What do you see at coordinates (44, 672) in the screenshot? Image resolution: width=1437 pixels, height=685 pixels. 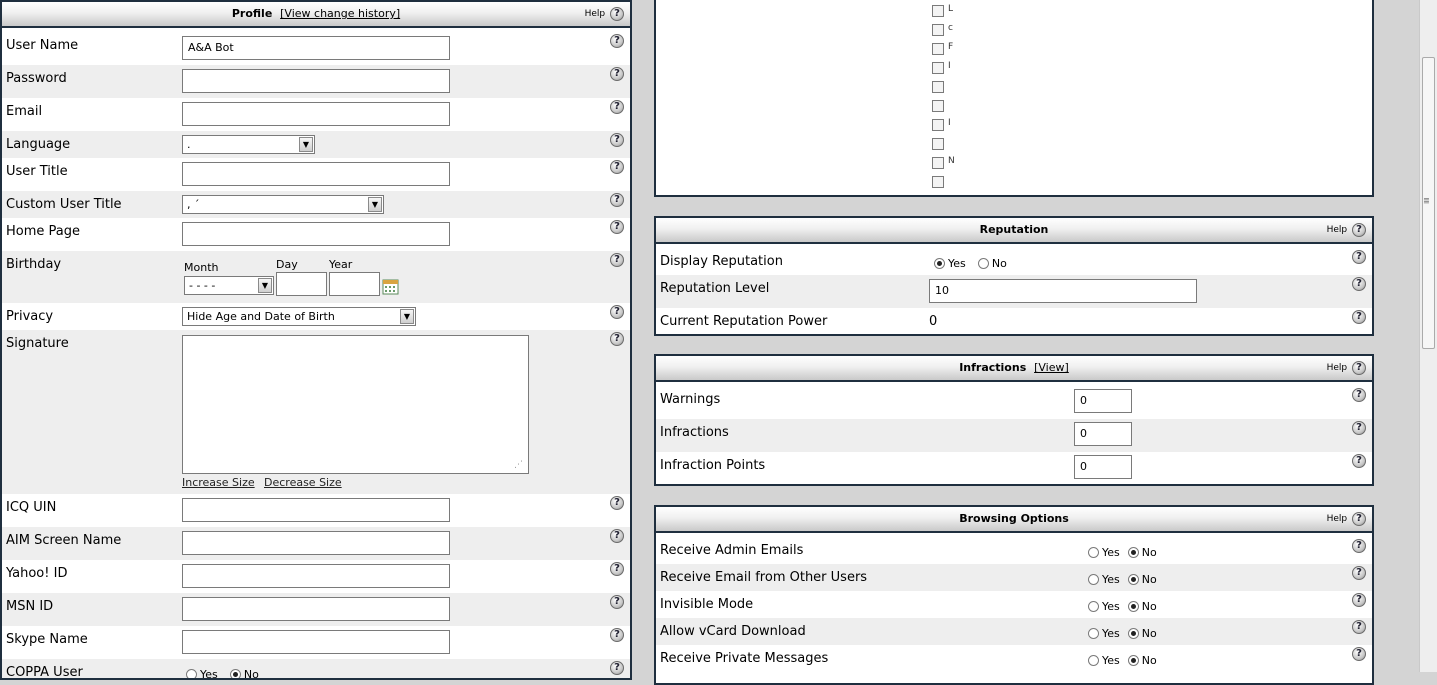 I see `coppa-label: COPPA User` at bounding box center [44, 672].